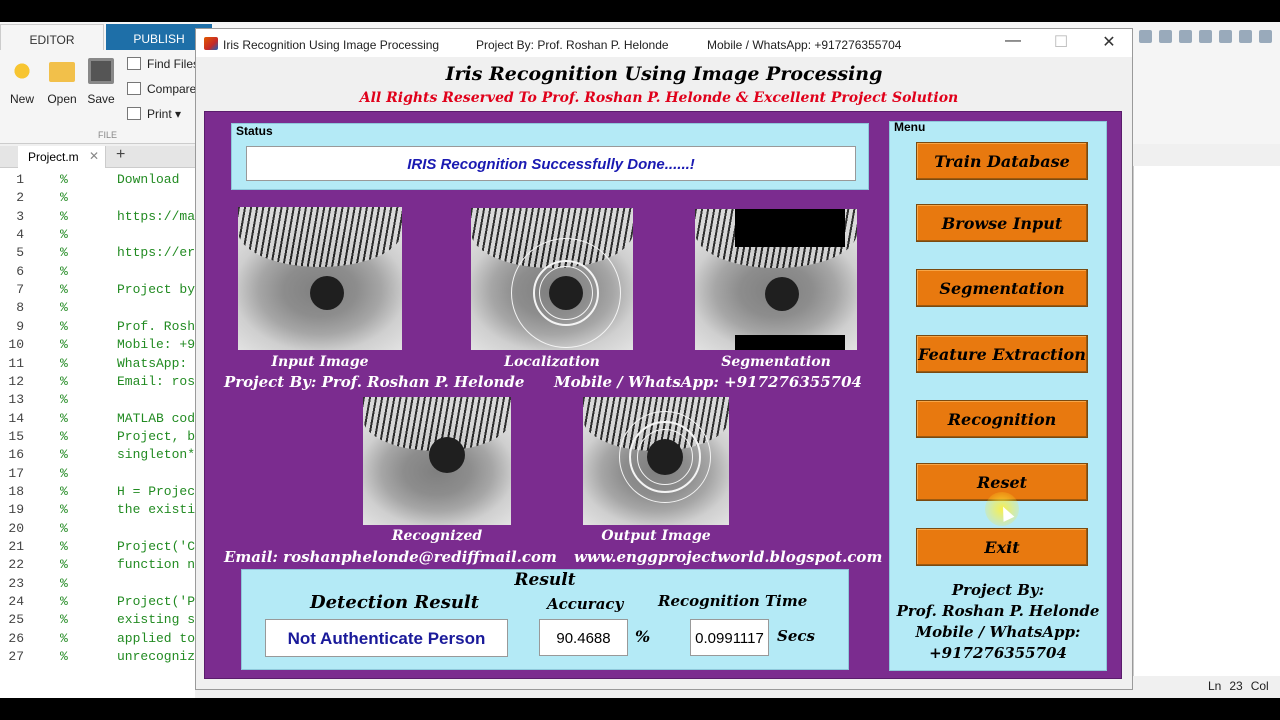 The height and width of the screenshot is (720, 1280). I want to click on tab-editor: EDITOR, so click(52, 37).